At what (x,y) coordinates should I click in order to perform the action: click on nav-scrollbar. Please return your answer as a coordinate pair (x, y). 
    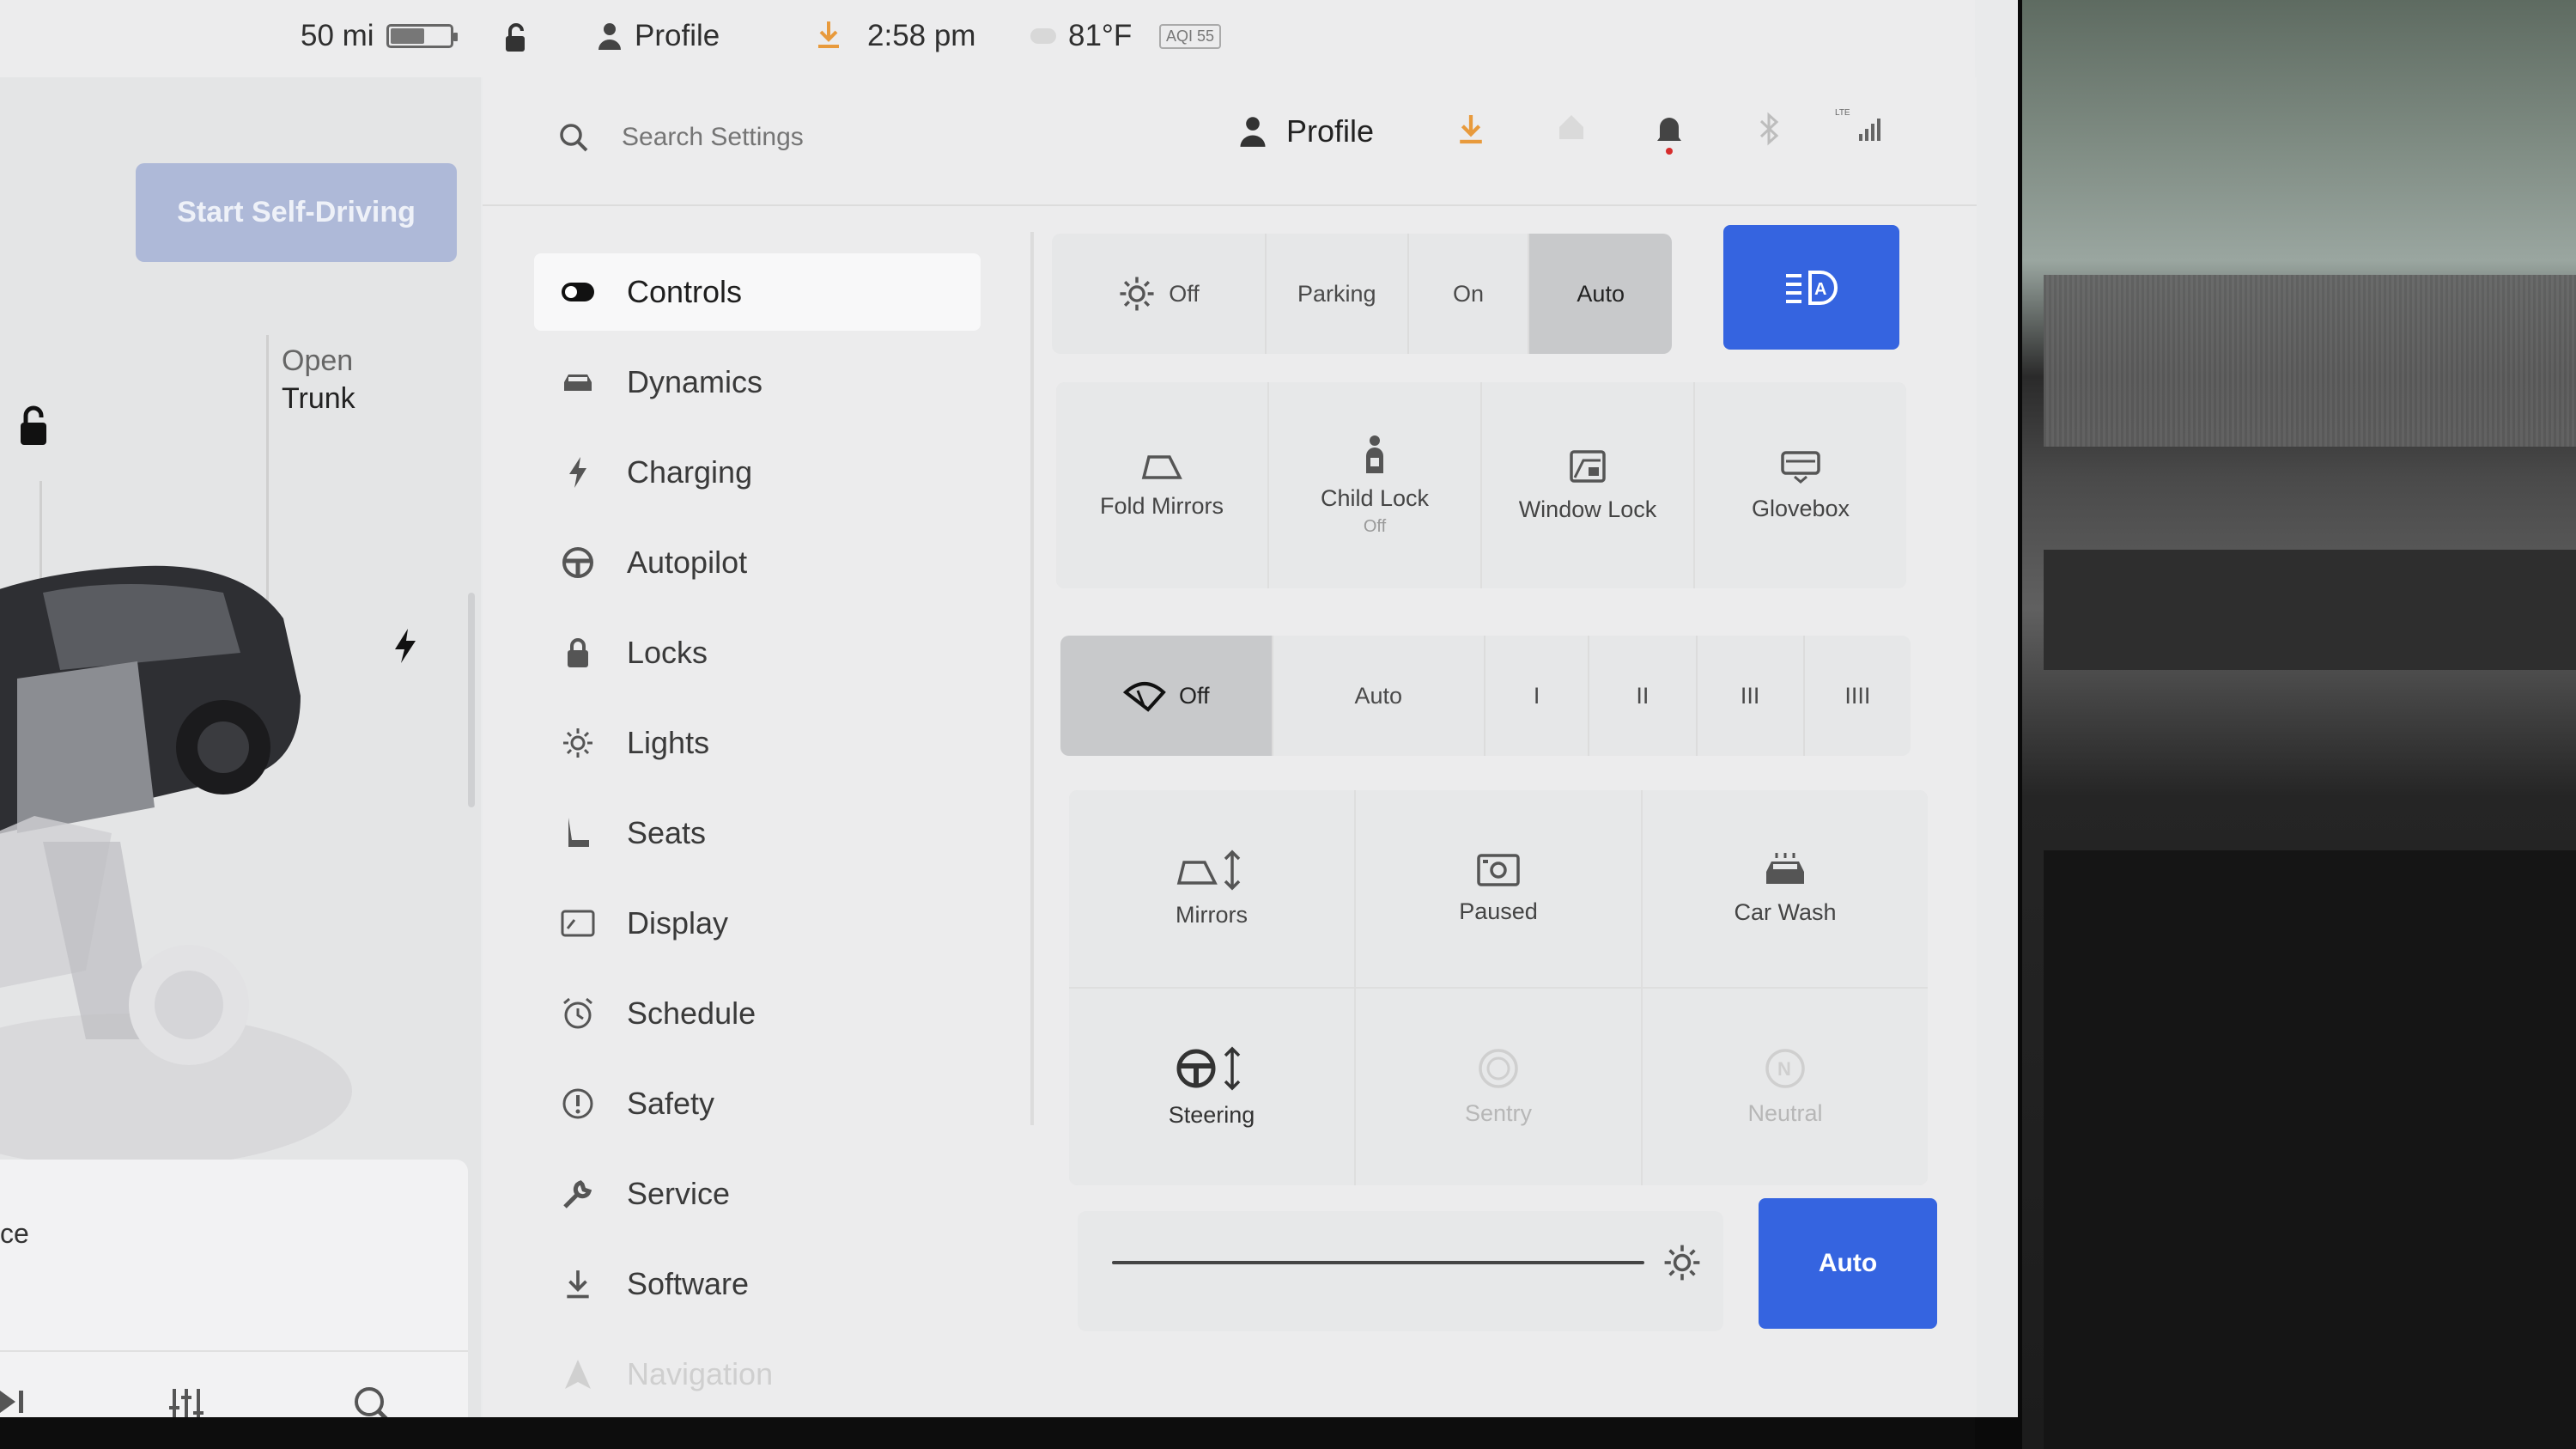
    Looking at the image, I should click on (1032, 678).